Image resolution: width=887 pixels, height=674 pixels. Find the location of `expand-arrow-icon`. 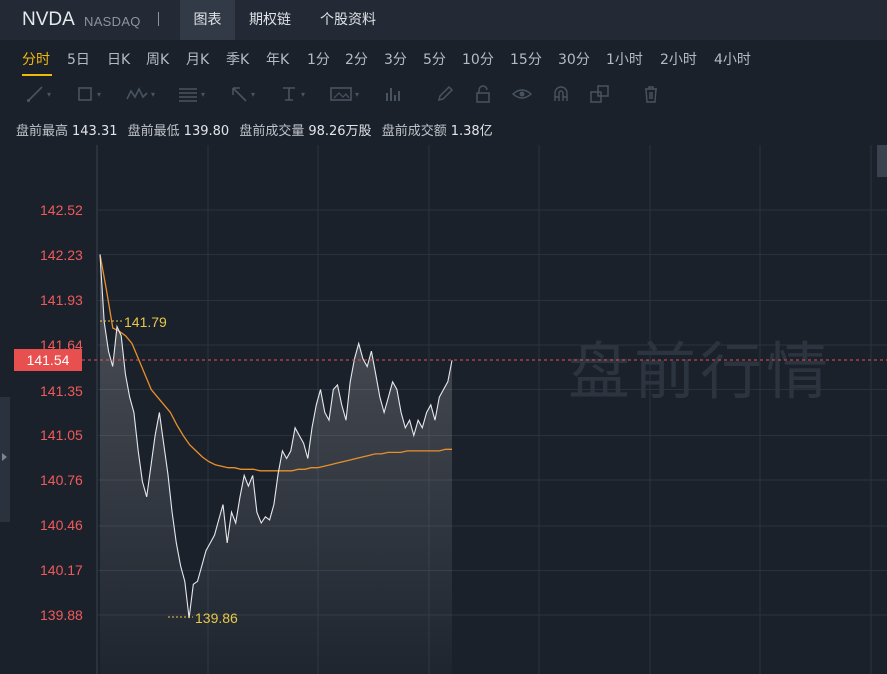

expand-arrow-icon is located at coordinates (4, 457).